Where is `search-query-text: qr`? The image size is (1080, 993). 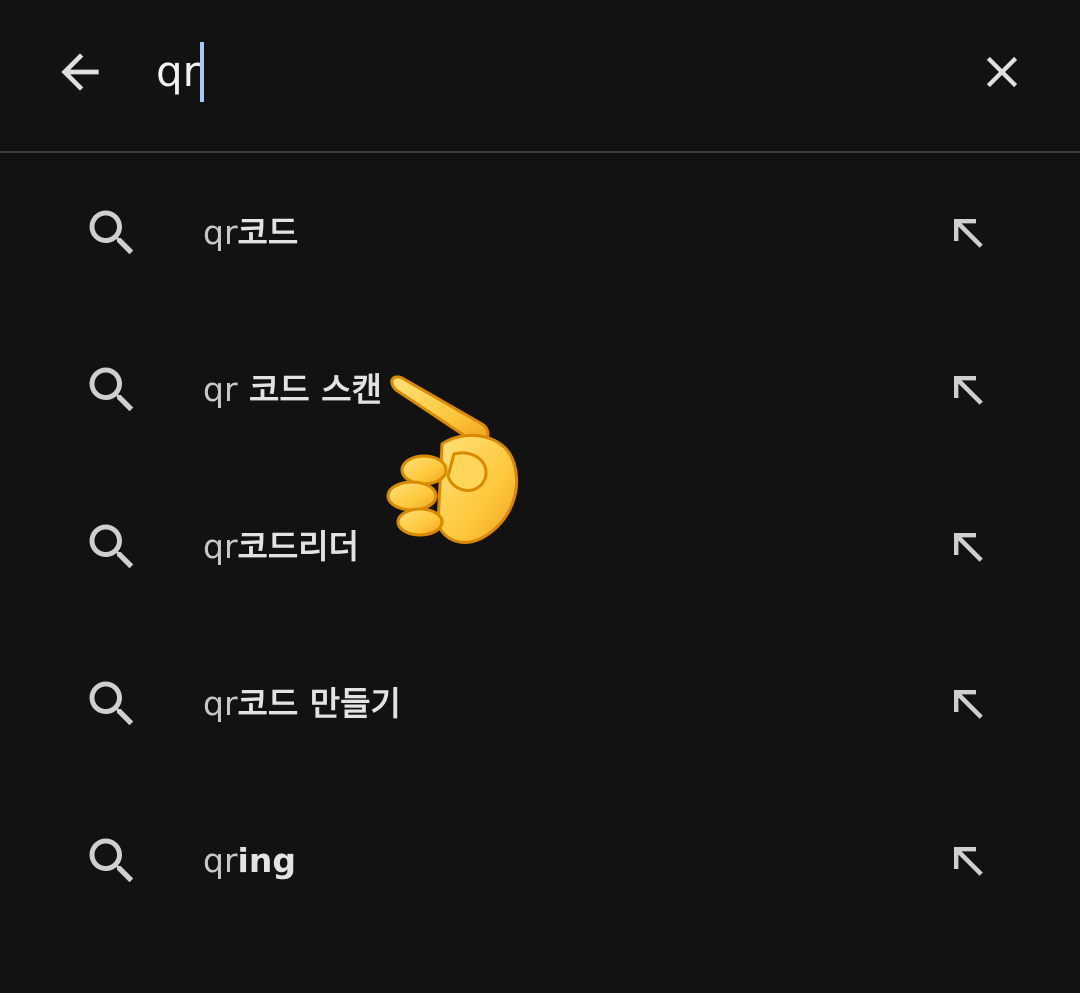 search-query-text: qr is located at coordinates (178, 72).